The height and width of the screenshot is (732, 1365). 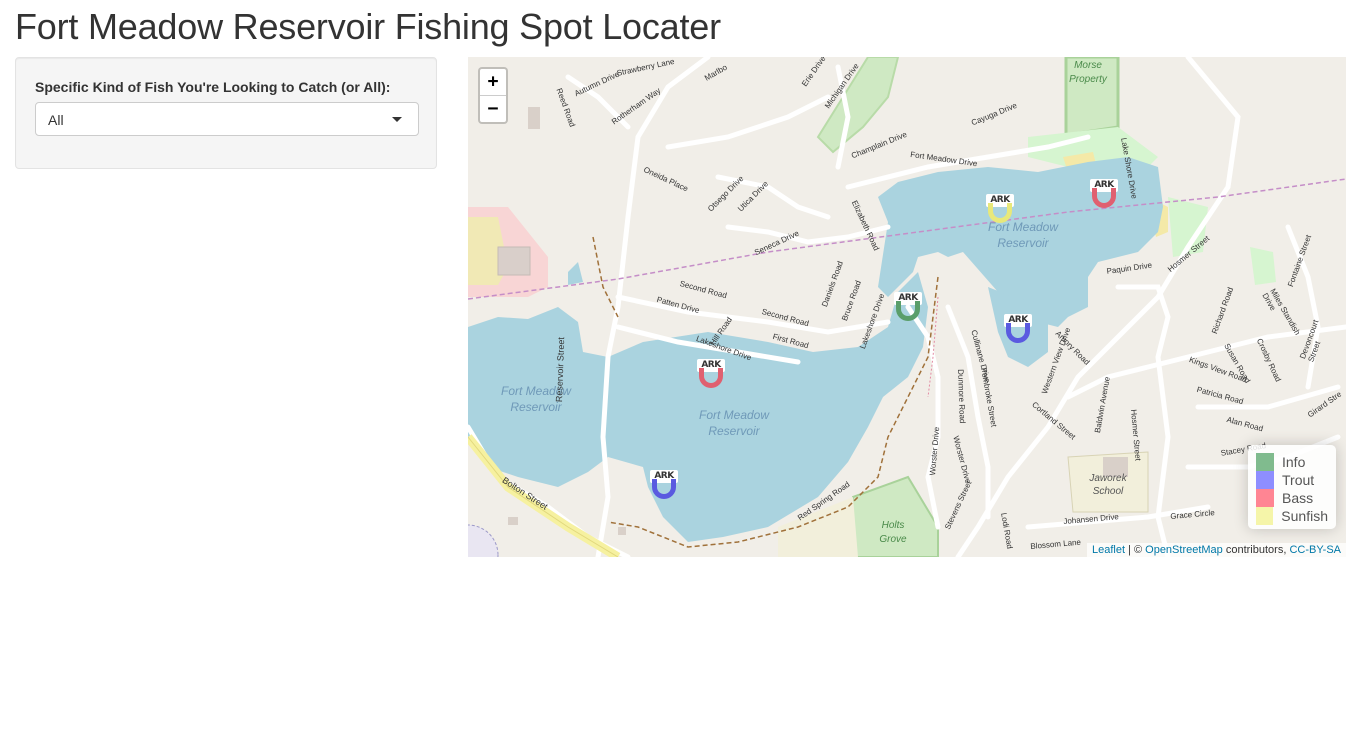 What do you see at coordinates (893, 525) in the screenshot?
I see `park-label: Holts` at bounding box center [893, 525].